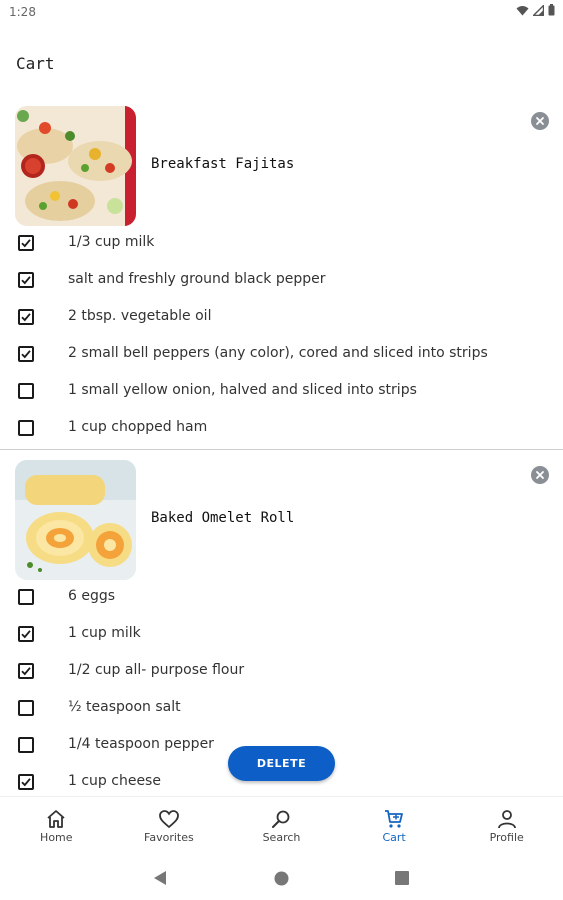 This screenshot has width=563, height=900. I want to click on ingredient-text: 6 eggs, so click(92, 596).